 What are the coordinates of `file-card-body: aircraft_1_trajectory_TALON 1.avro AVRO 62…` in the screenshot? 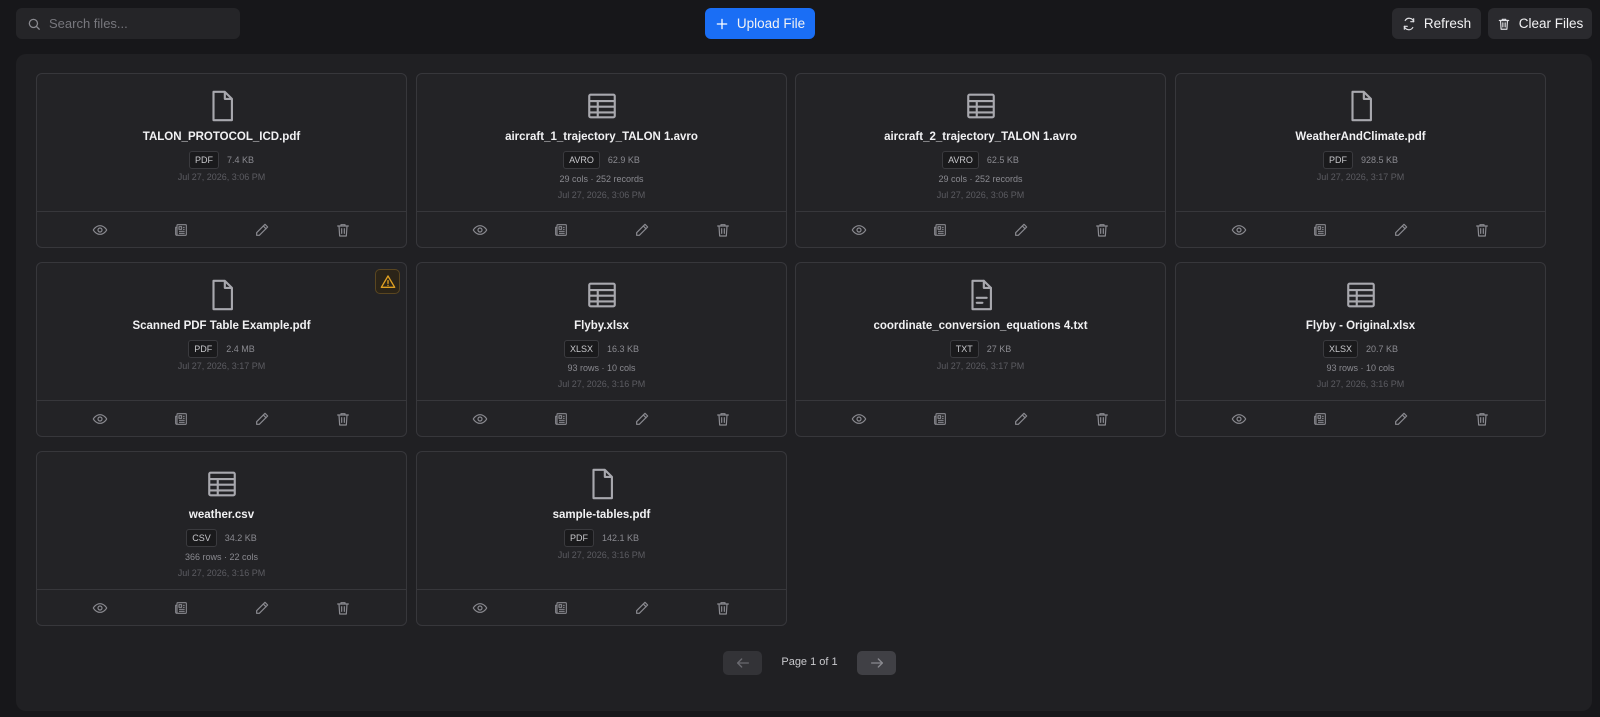 It's located at (601, 143).